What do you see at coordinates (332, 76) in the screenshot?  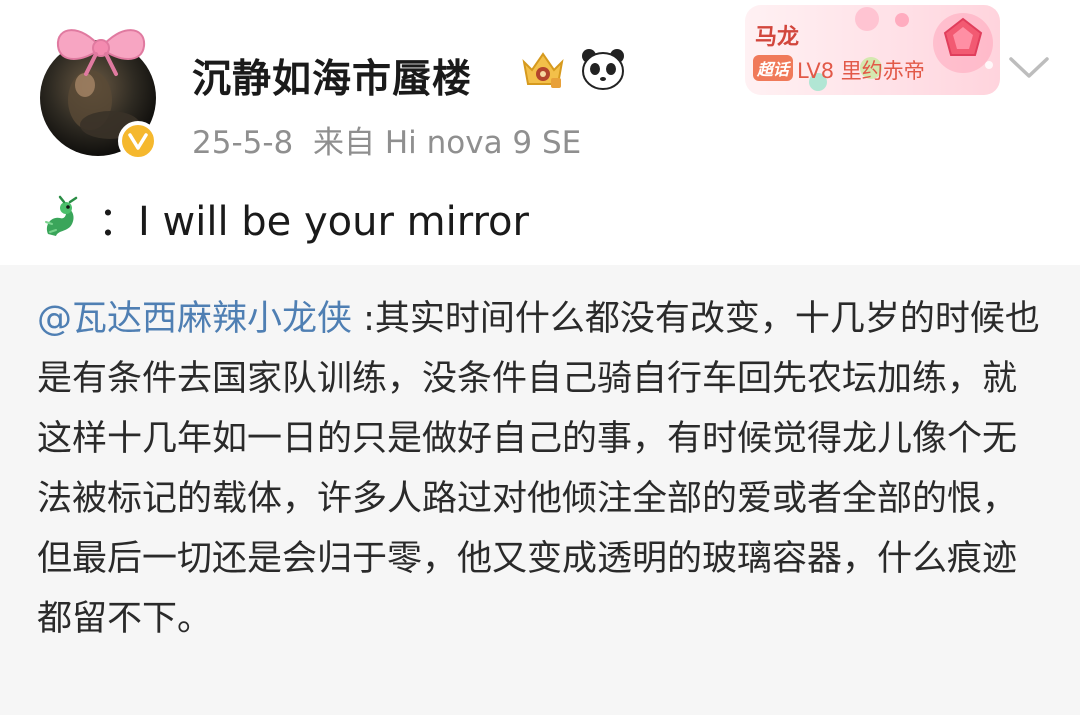 I see `username: 沉静如海市蜃楼` at bounding box center [332, 76].